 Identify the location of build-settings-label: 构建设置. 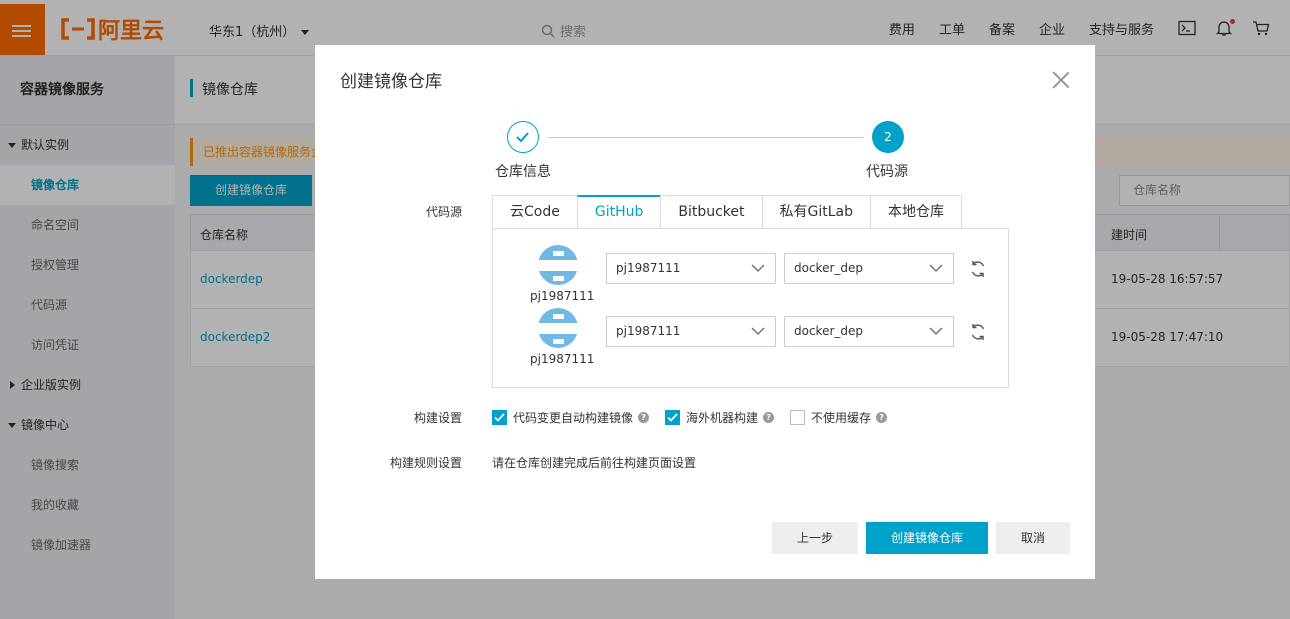
(437, 418).